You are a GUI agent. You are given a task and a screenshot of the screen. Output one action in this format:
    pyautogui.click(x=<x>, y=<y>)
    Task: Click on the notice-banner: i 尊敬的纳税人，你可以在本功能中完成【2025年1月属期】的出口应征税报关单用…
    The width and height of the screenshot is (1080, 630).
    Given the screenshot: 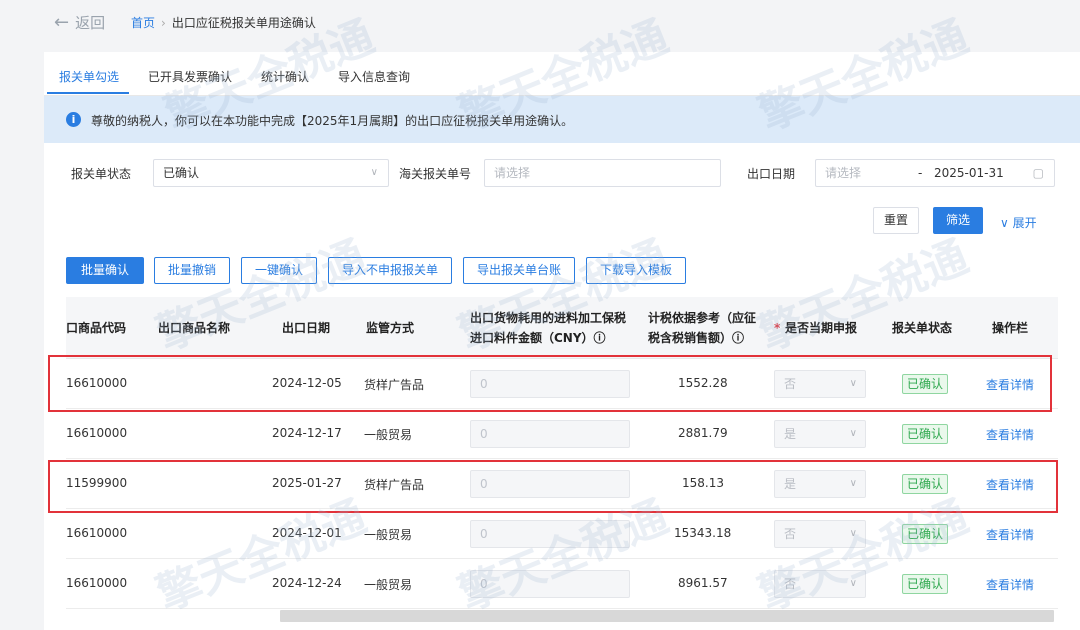 What is the action you would take?
    pyautogui.click(x=562, y=119)
    